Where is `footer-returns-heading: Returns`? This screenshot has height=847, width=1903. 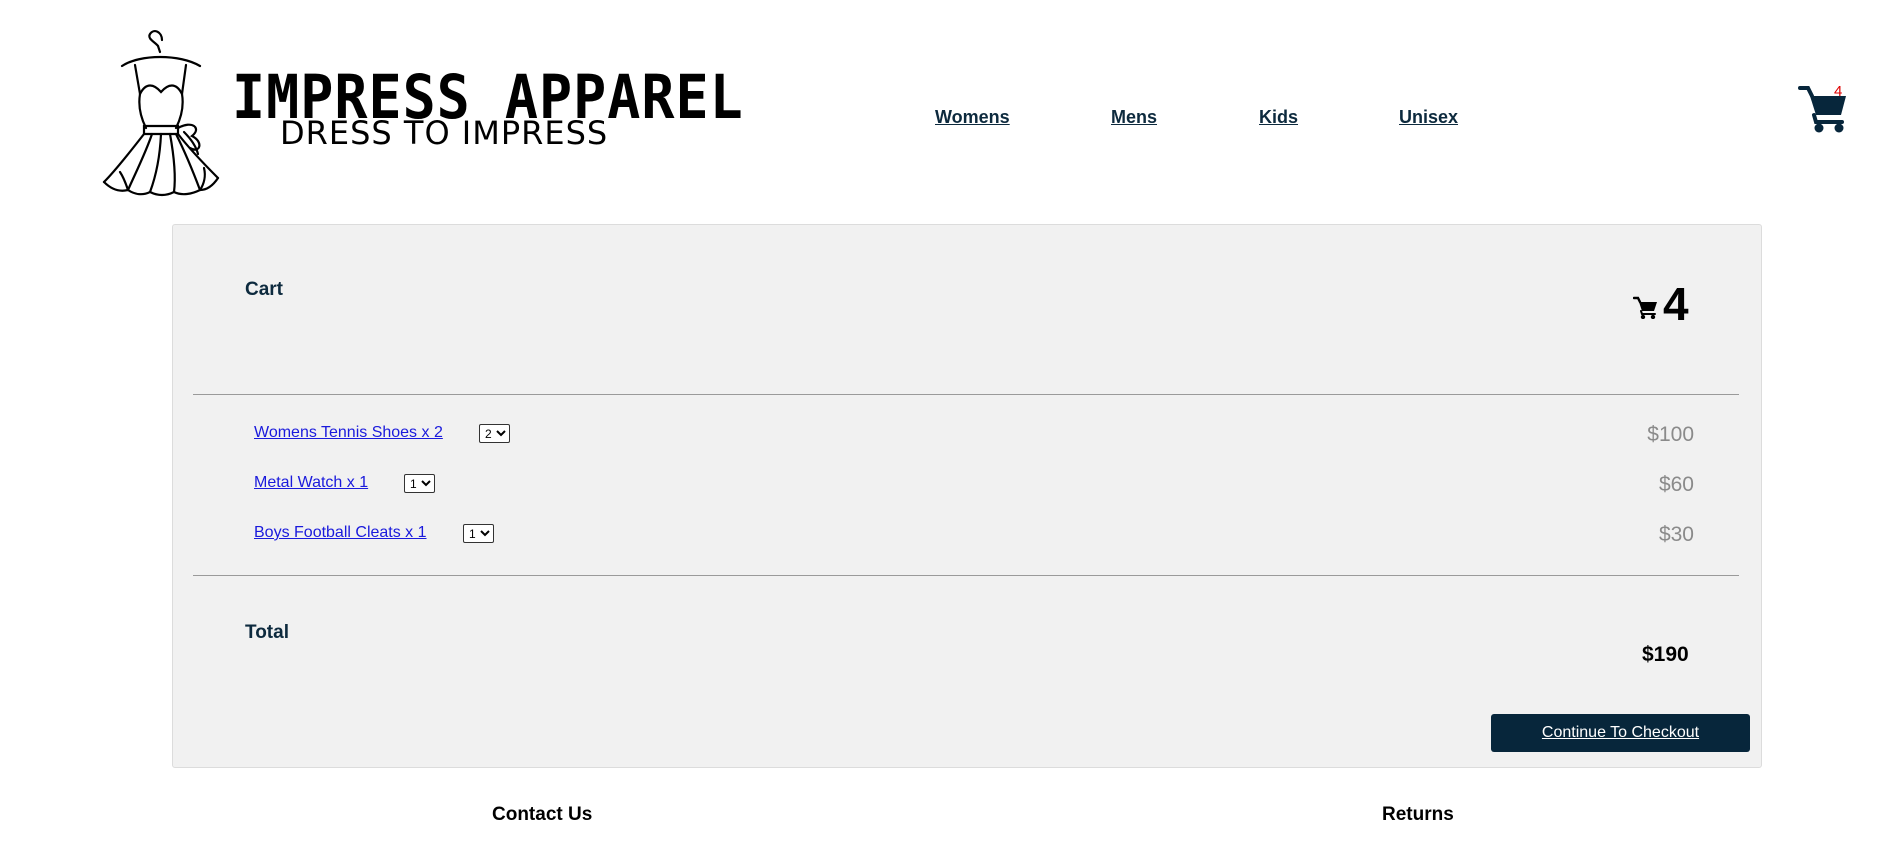
footer-returns-heading: Returns is located at coordinates (1418, 815).